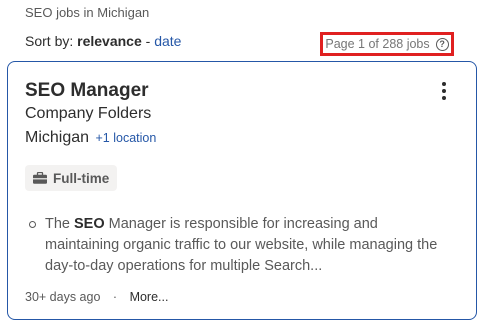  I want to click on job-location: Michigan +1 location, so click(90, 138).